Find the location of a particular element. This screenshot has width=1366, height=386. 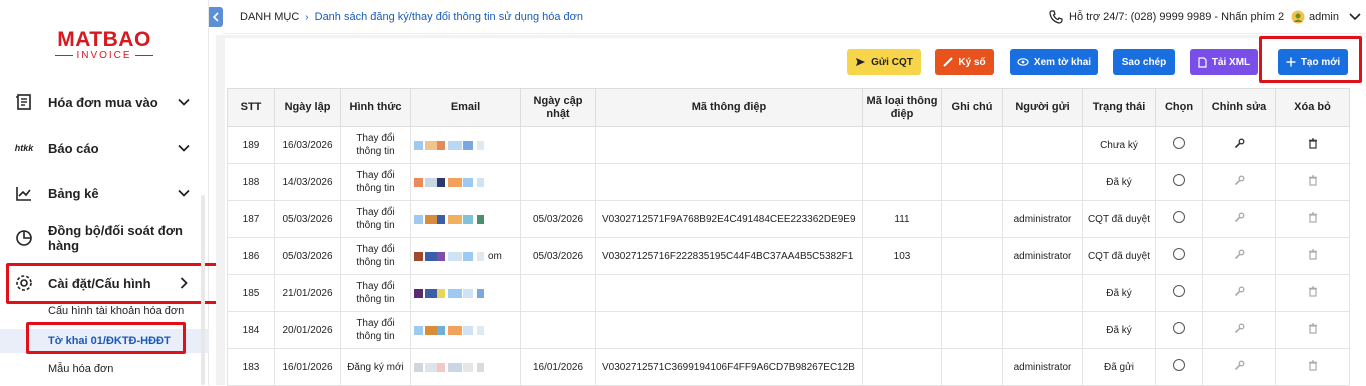

sidebar-scrollbar is located at coordinates (203, 290).